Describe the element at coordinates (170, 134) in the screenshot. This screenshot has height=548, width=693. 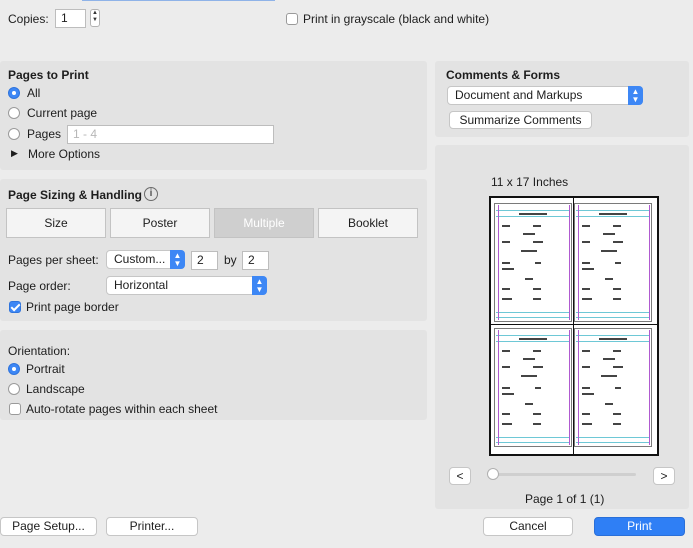
I see `pages-range-input: 1 - 4` at that location.